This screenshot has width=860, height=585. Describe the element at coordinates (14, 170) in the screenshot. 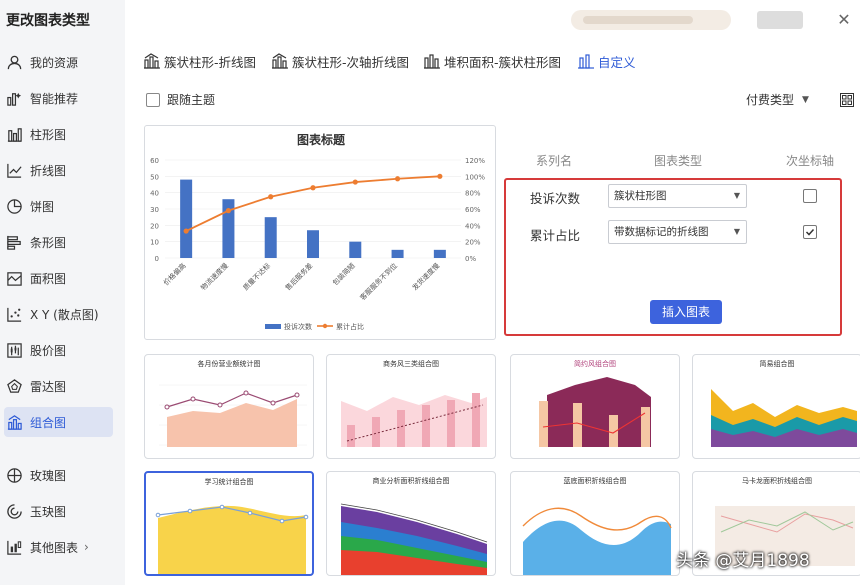

I see `line-chart-icon` at that location.